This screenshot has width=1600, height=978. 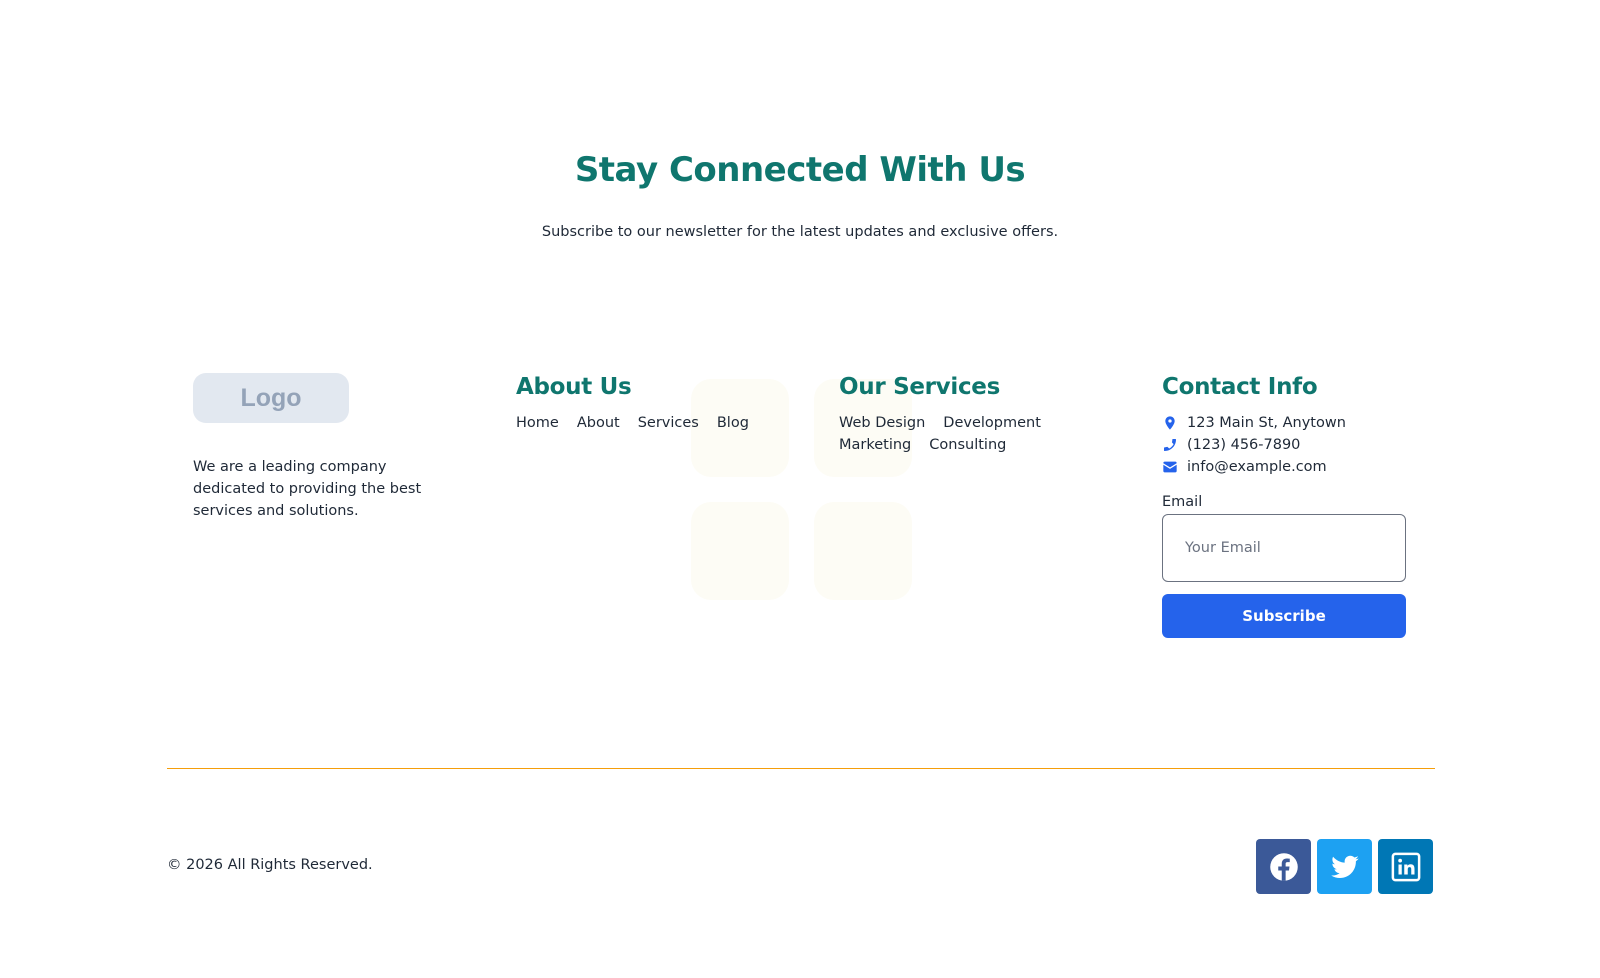 What do you see at coordinates (1170, 423) in the screenshot?
I see `map-pin-icon` at bounding box center [1170, 423].